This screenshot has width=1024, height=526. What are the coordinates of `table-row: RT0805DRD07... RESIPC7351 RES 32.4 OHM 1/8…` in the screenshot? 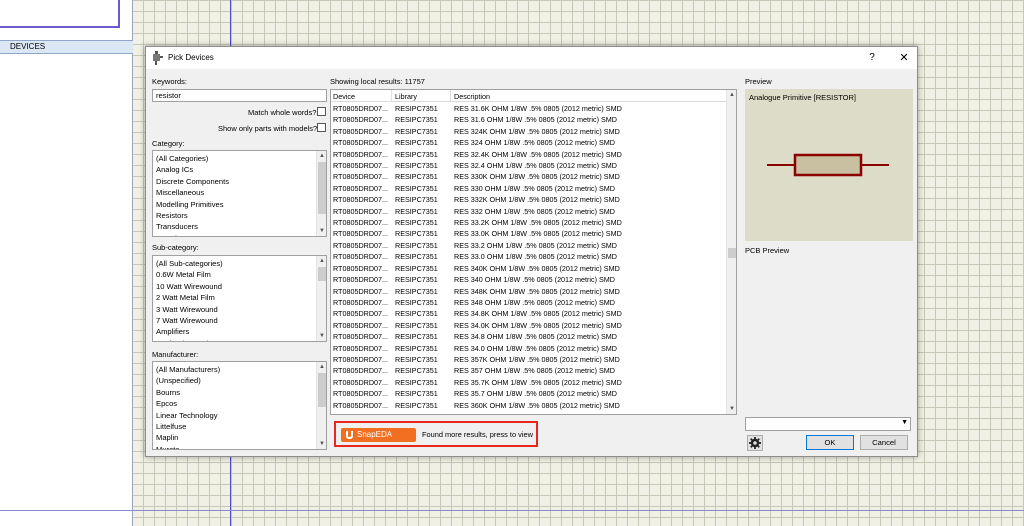 It's located at (528, 165).